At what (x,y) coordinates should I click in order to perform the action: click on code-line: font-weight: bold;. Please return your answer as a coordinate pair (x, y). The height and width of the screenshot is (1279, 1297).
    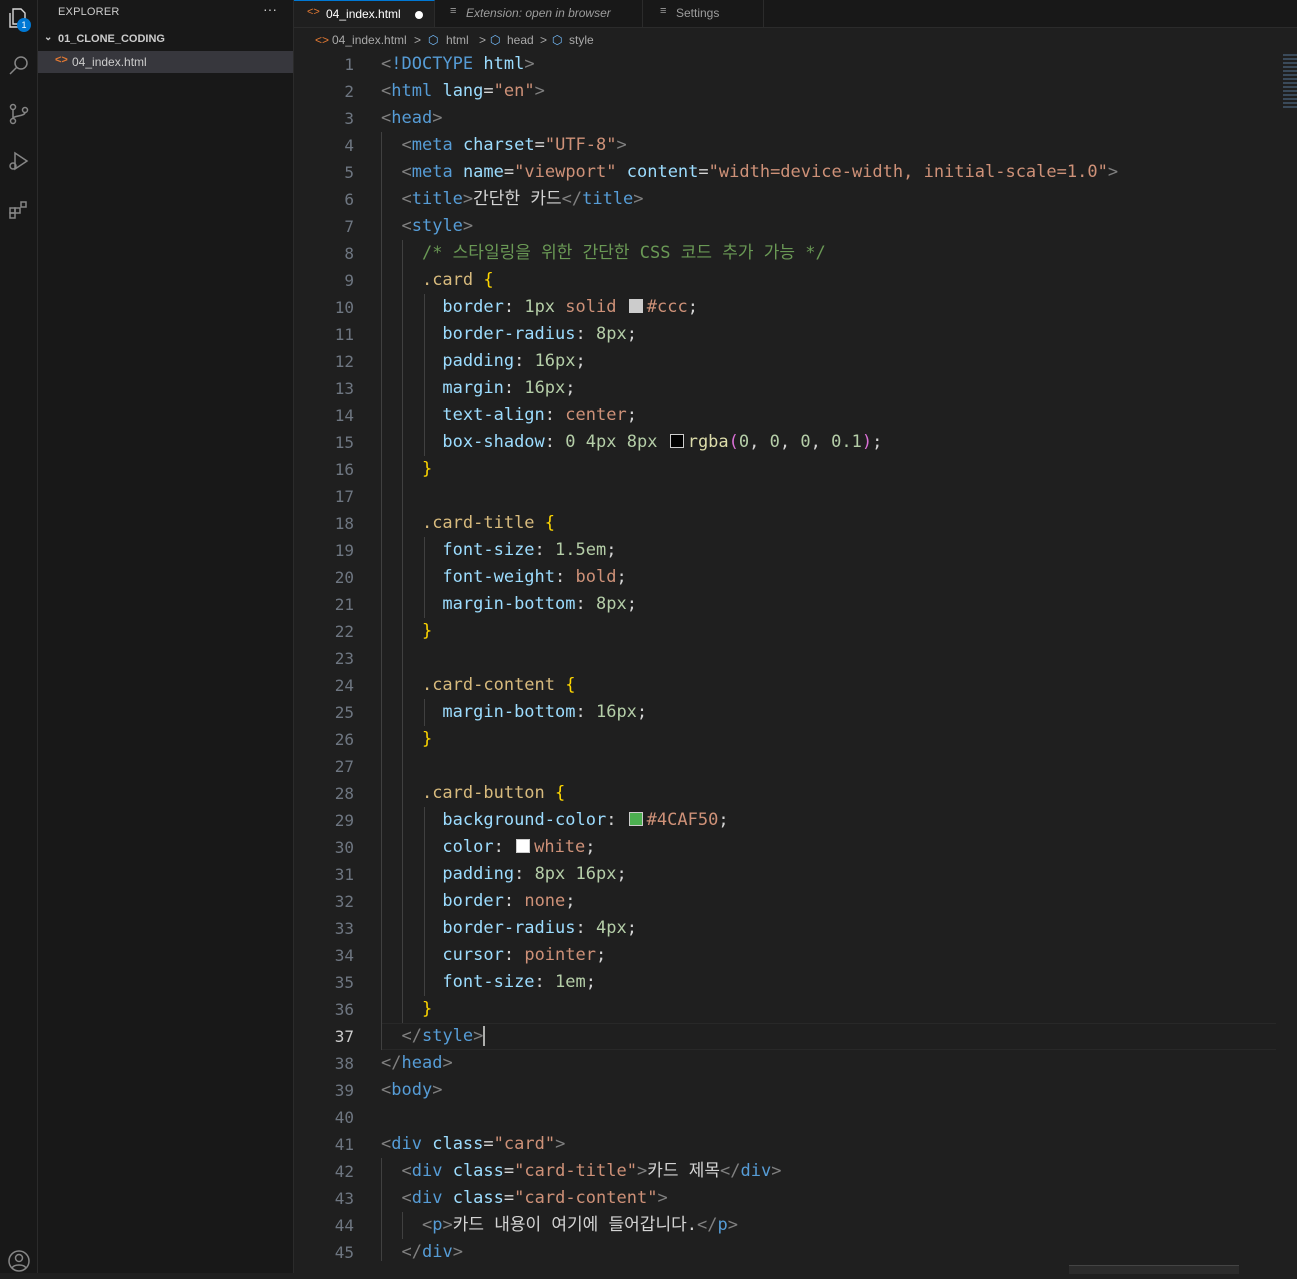
    Looking at the image, I should click on (503, 577).